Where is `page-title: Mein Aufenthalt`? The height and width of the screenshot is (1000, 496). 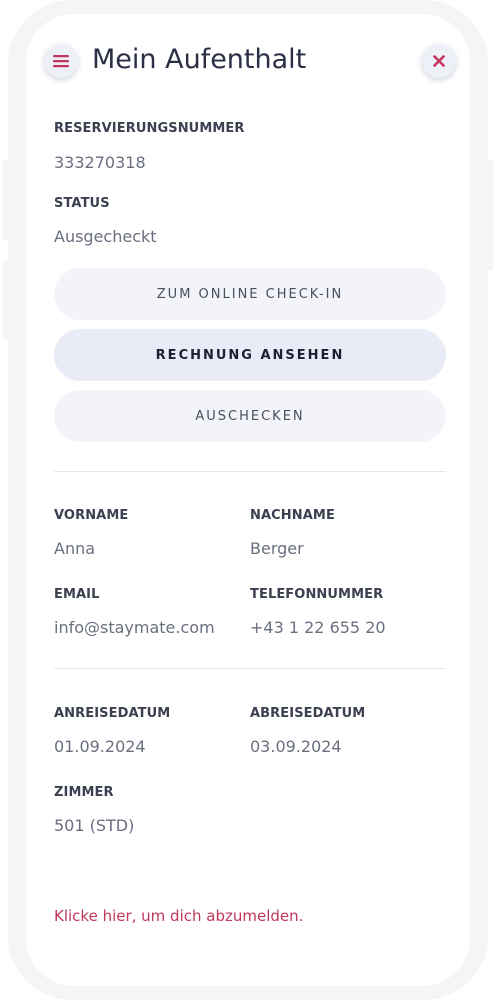 page-title: Mein Aufenthalt is located at coordinates (199, 59).